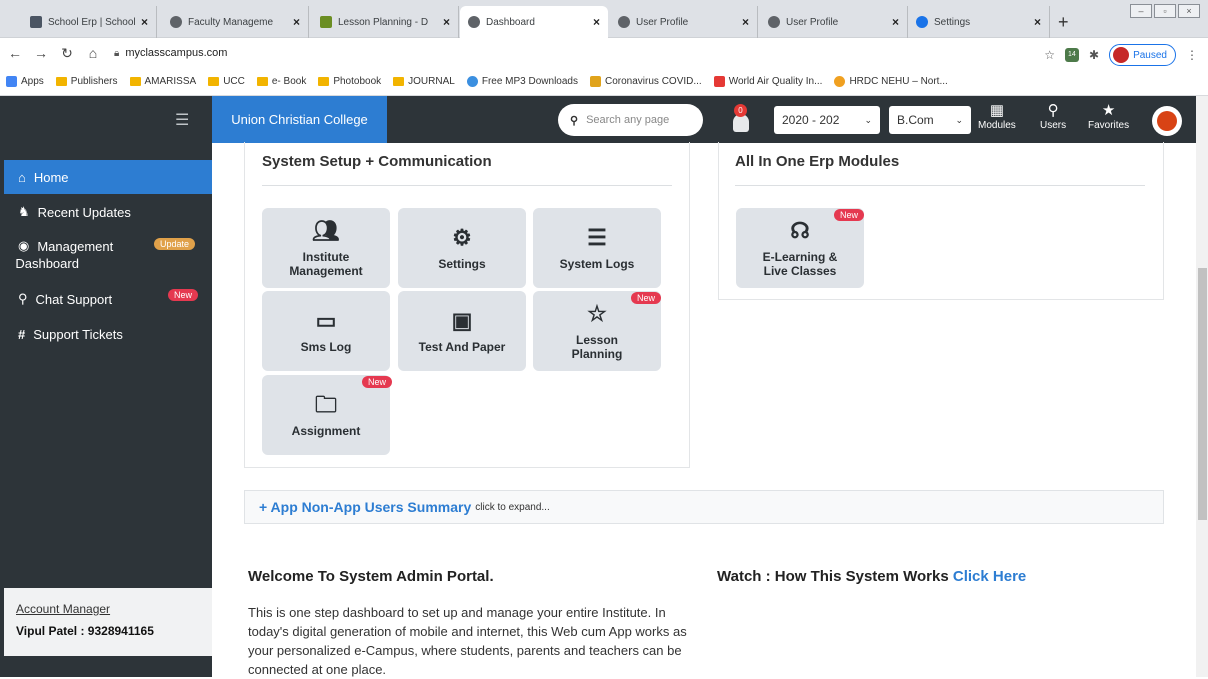 This screenshot has width=1208, height=679. What do you see at coordinates (989, 576) in the screenshot?
I see `click-here-link: Click Here` at bounding box center [989, 576].